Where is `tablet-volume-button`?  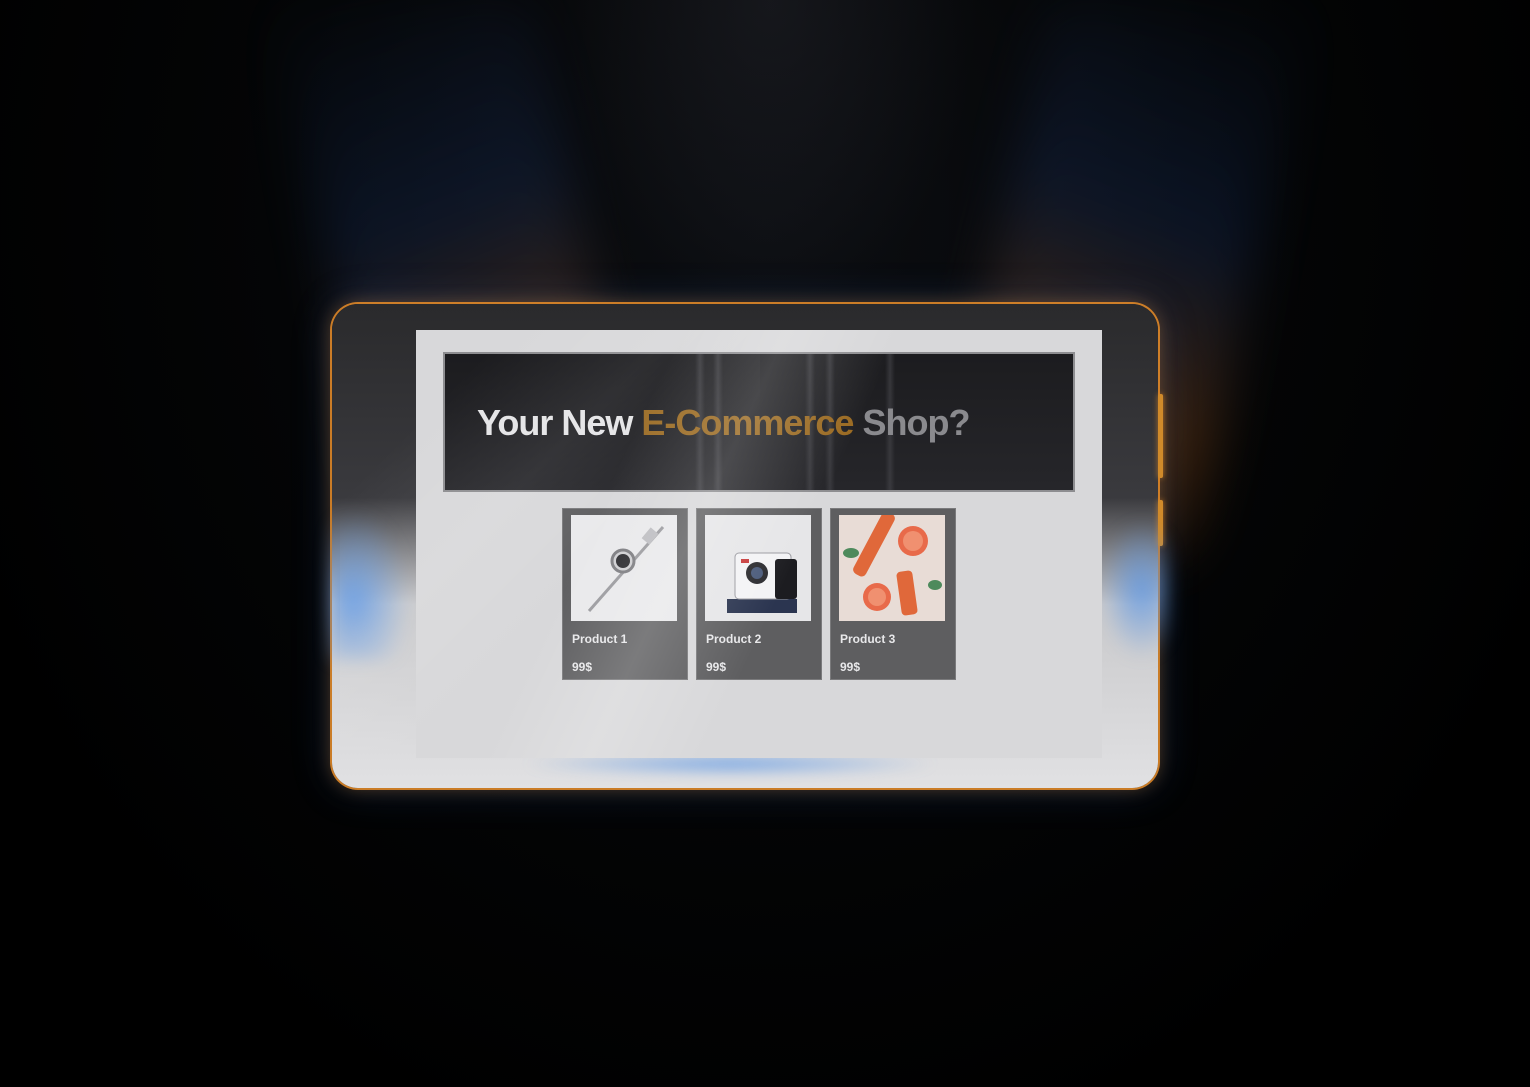 tablet-volume-button is located at coordinates (1160, 436).